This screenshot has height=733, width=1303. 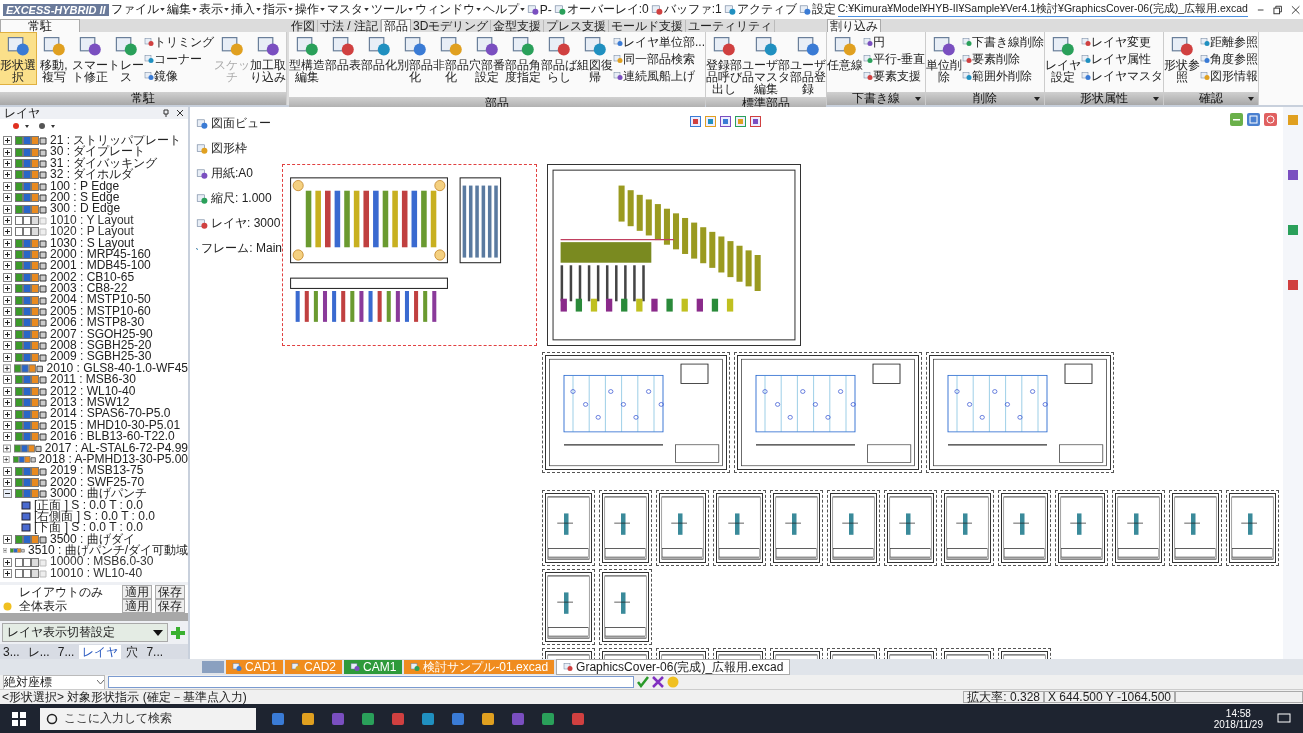 What do you see at coordinates (213, 9) in the screenshot?
I see `menu-item: 表示` at bounding box center [213, 9].